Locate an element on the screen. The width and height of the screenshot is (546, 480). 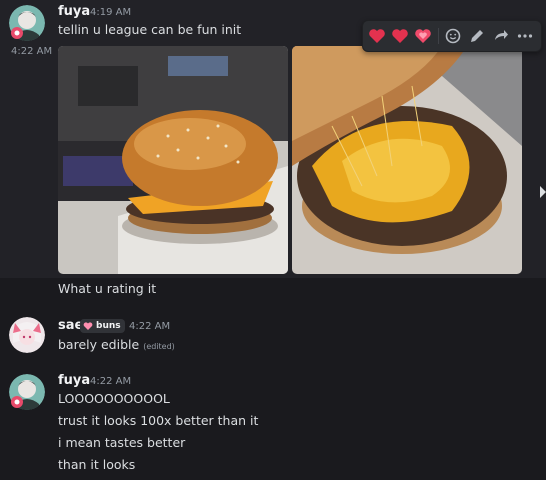
server-tag: buns is located at coordinates (102, 326).